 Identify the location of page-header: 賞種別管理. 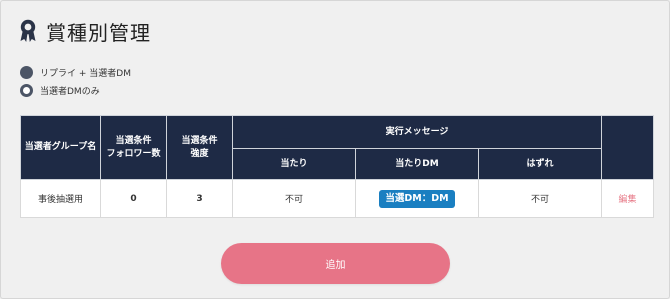
(85, 31).